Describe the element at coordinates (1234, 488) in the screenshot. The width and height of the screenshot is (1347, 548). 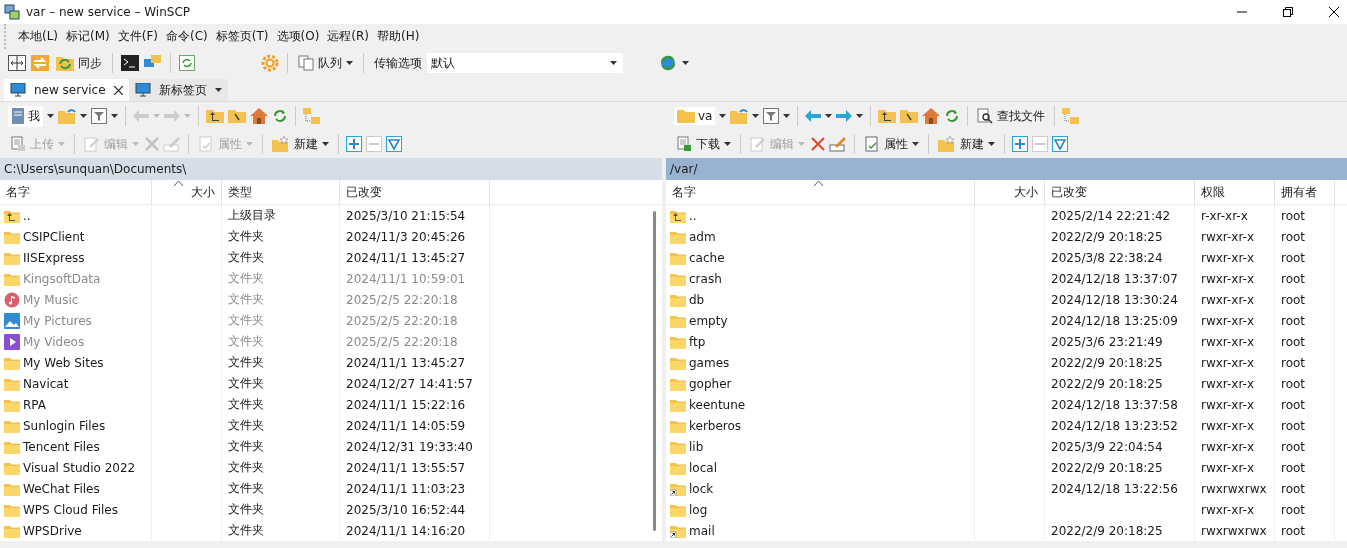
I see `table-cell: rwxrwxrwx` at that location.